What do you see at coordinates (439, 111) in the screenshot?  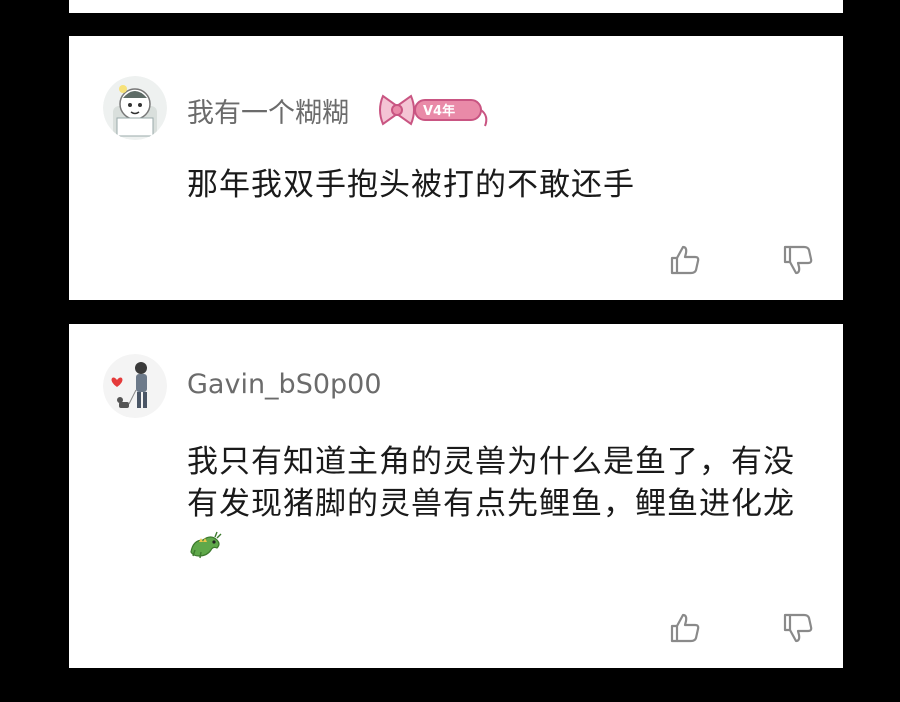 I see `badge-text: V4年` at bounding box center [439, 111].